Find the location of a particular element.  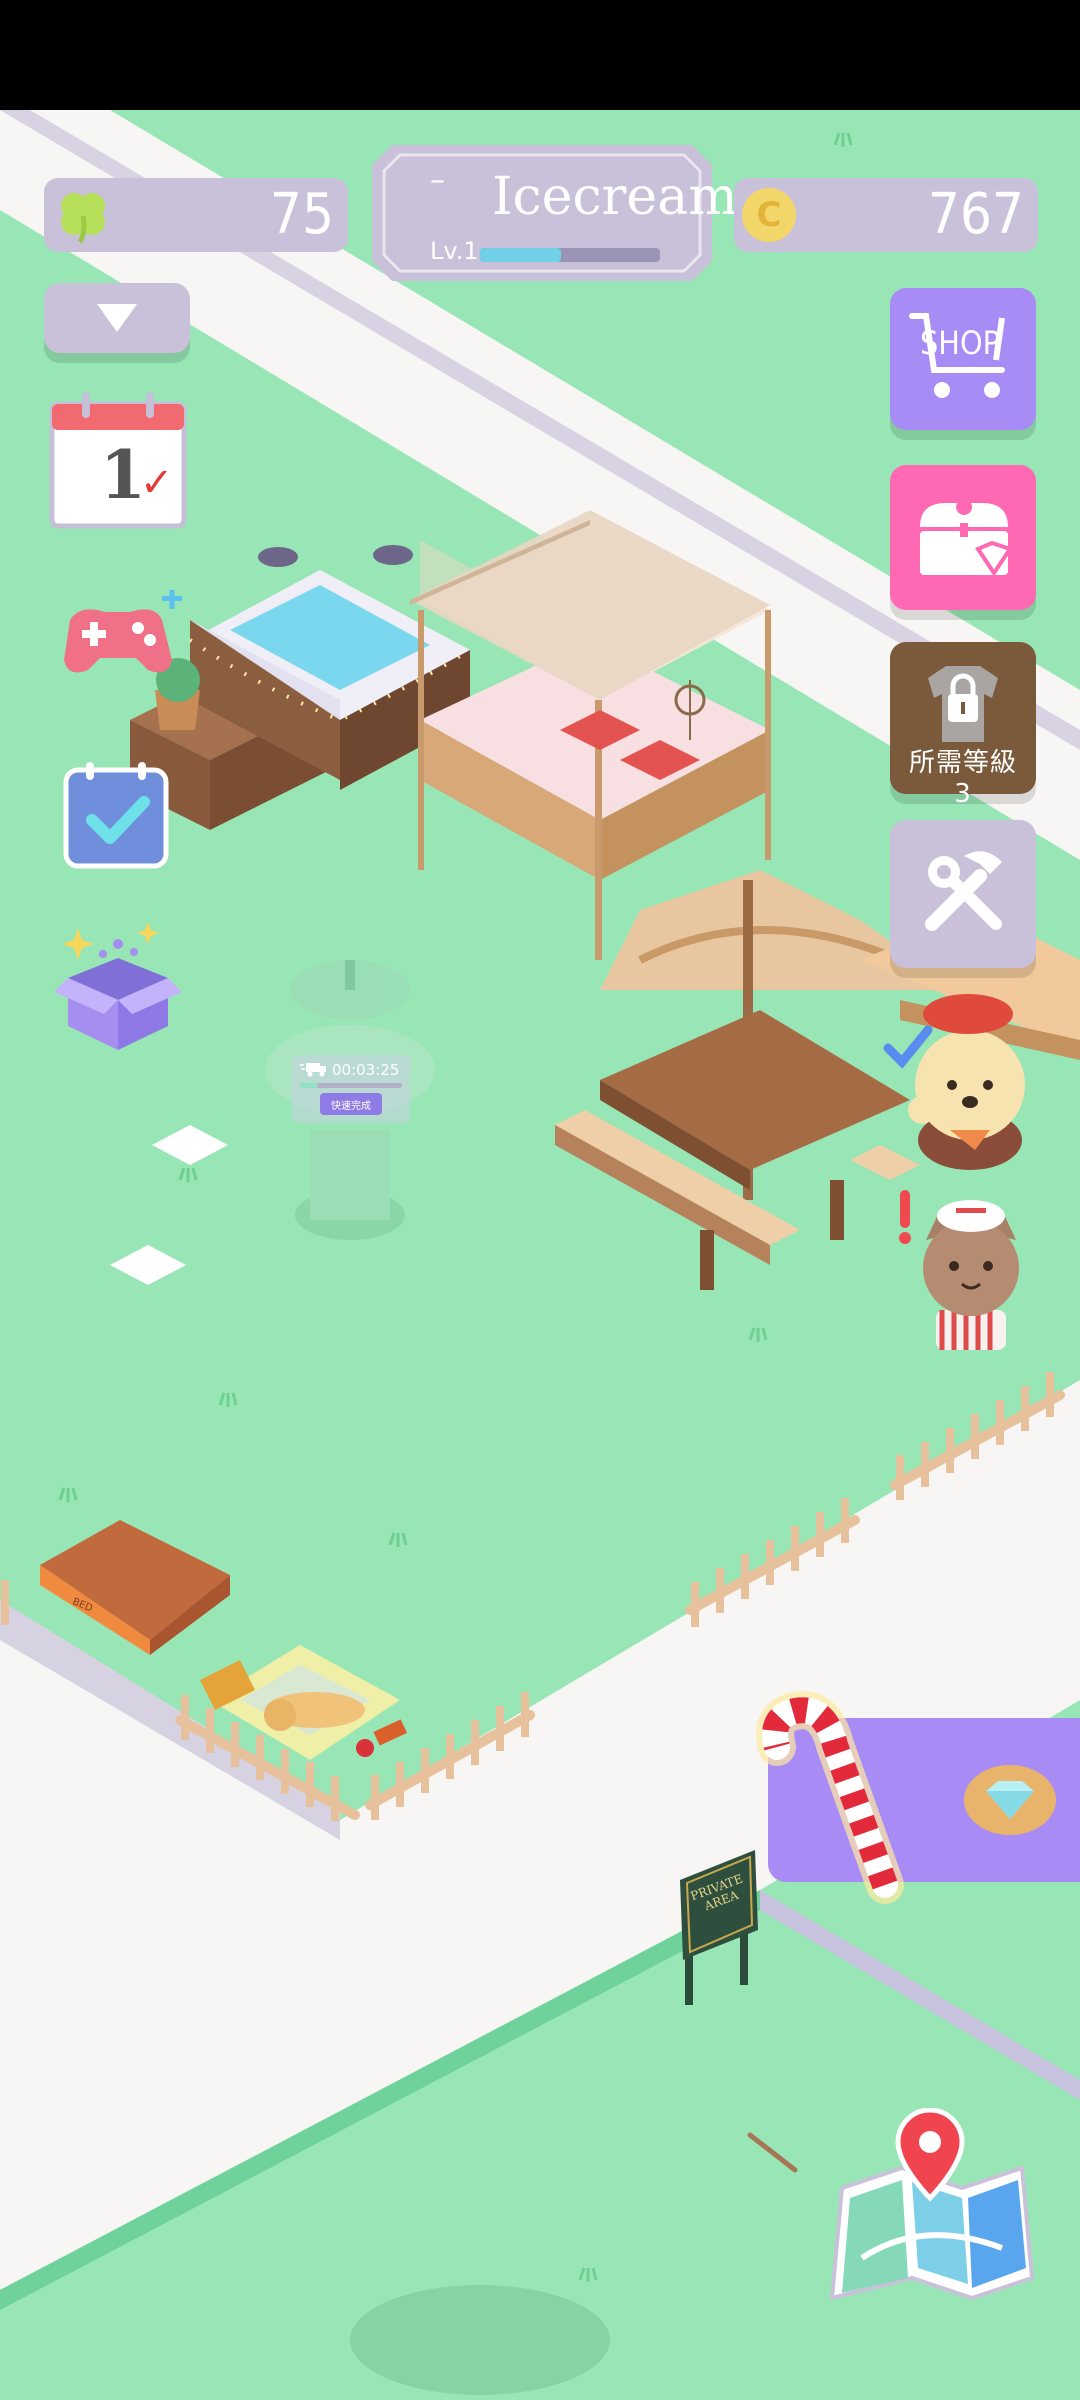

build-progress-fill is located at coordinates (309, 1085).